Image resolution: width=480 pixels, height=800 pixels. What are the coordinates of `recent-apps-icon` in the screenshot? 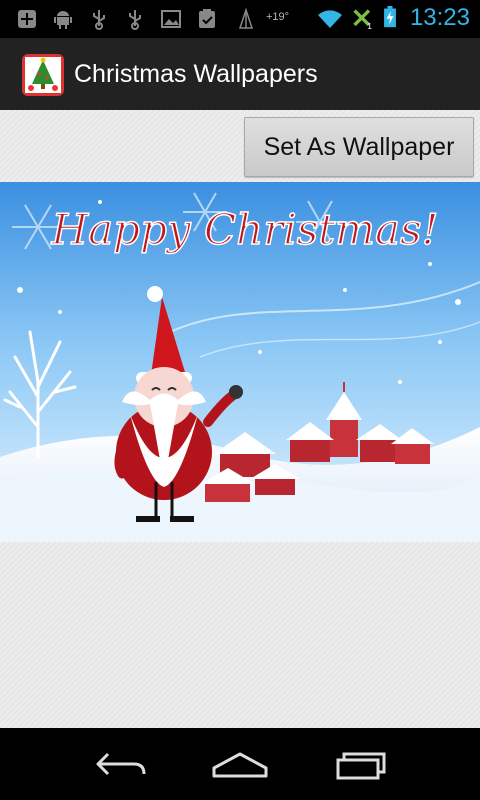 It's located at (360, 764).